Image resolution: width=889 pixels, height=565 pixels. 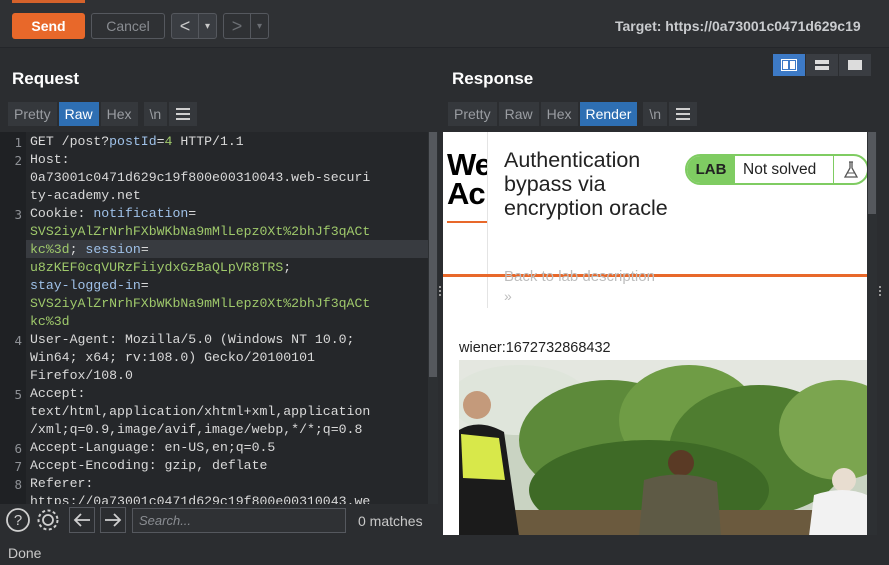 What do you see at coordinates (48, 520) in the screenshot?
I see `settings-gear-icon` at bounding box center [48, 520].